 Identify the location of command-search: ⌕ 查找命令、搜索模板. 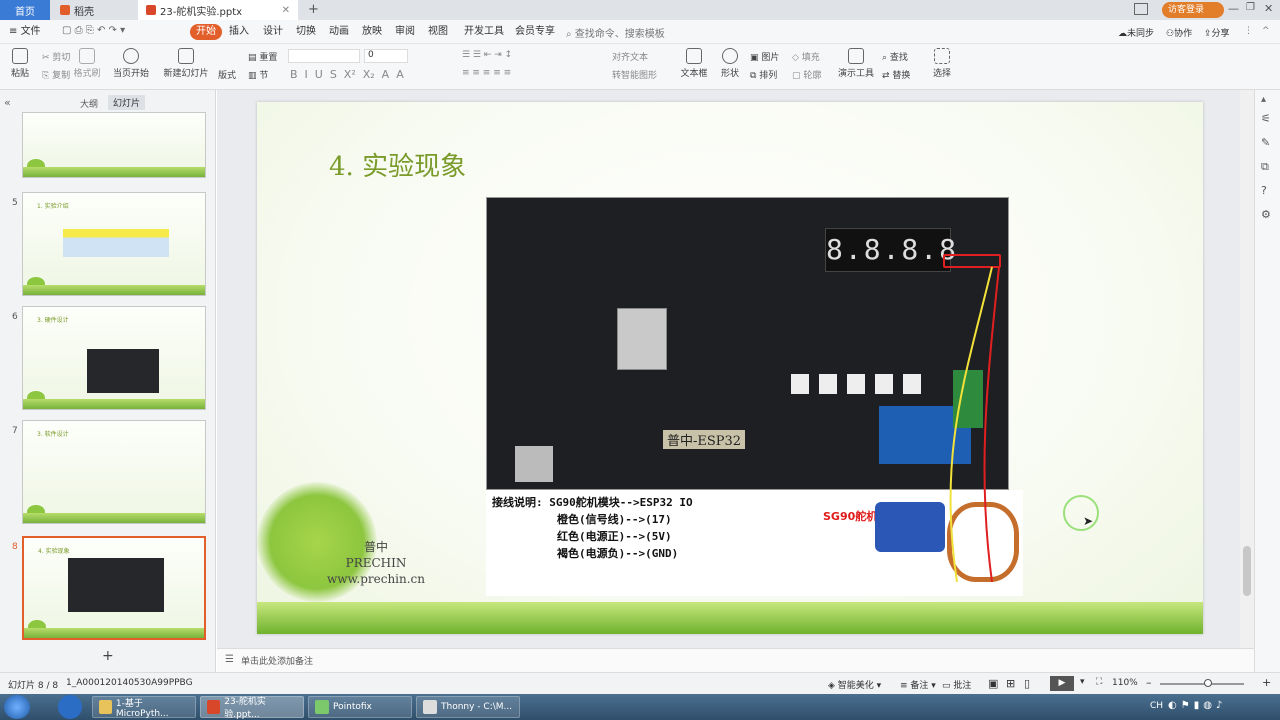
(615, 32).